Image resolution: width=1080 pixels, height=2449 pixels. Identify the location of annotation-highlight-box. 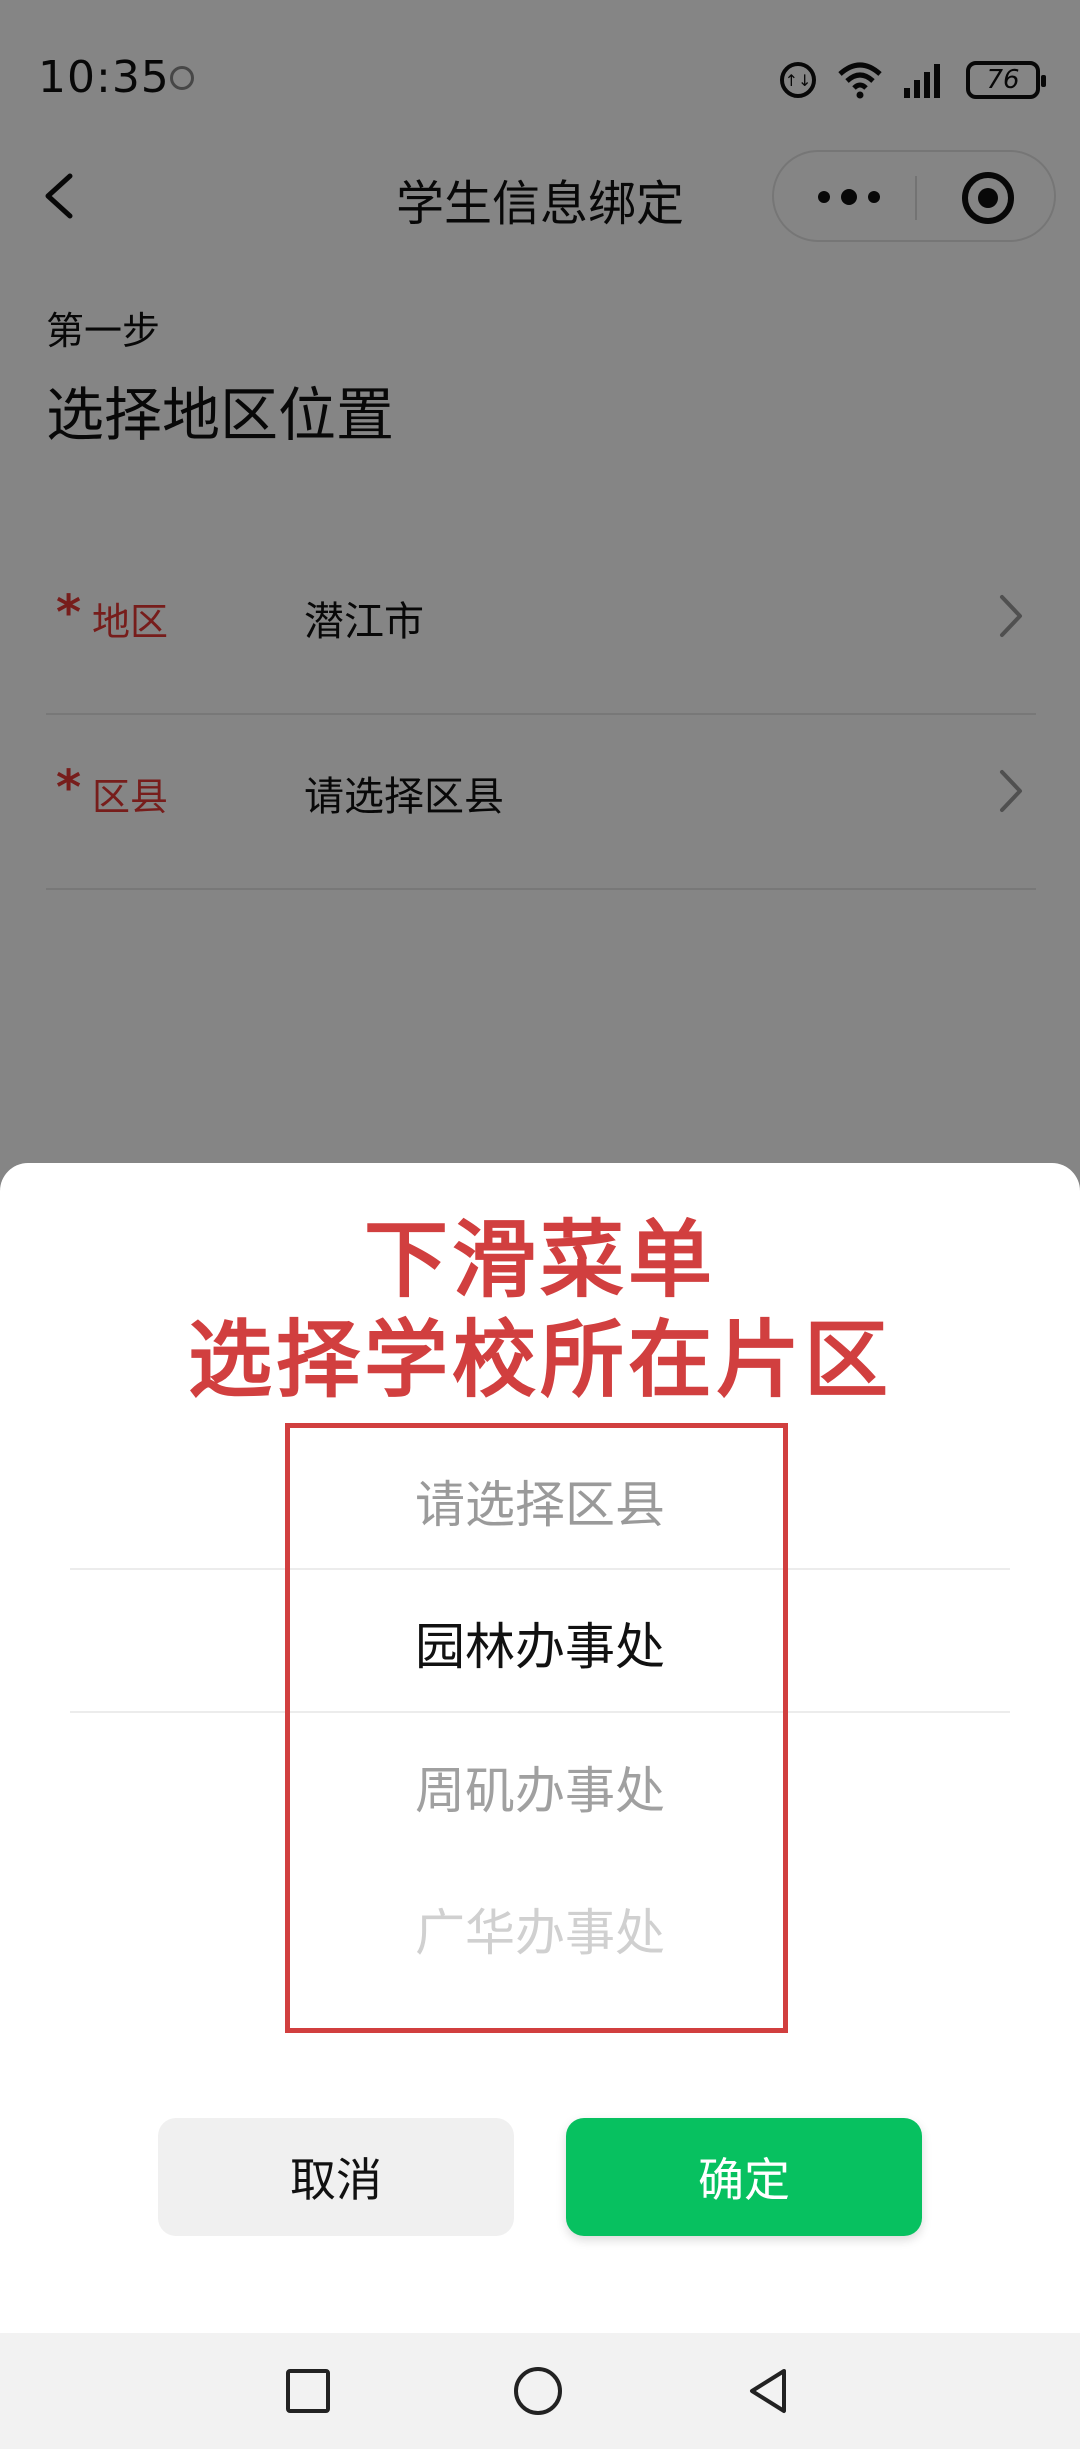
(536, 1728).